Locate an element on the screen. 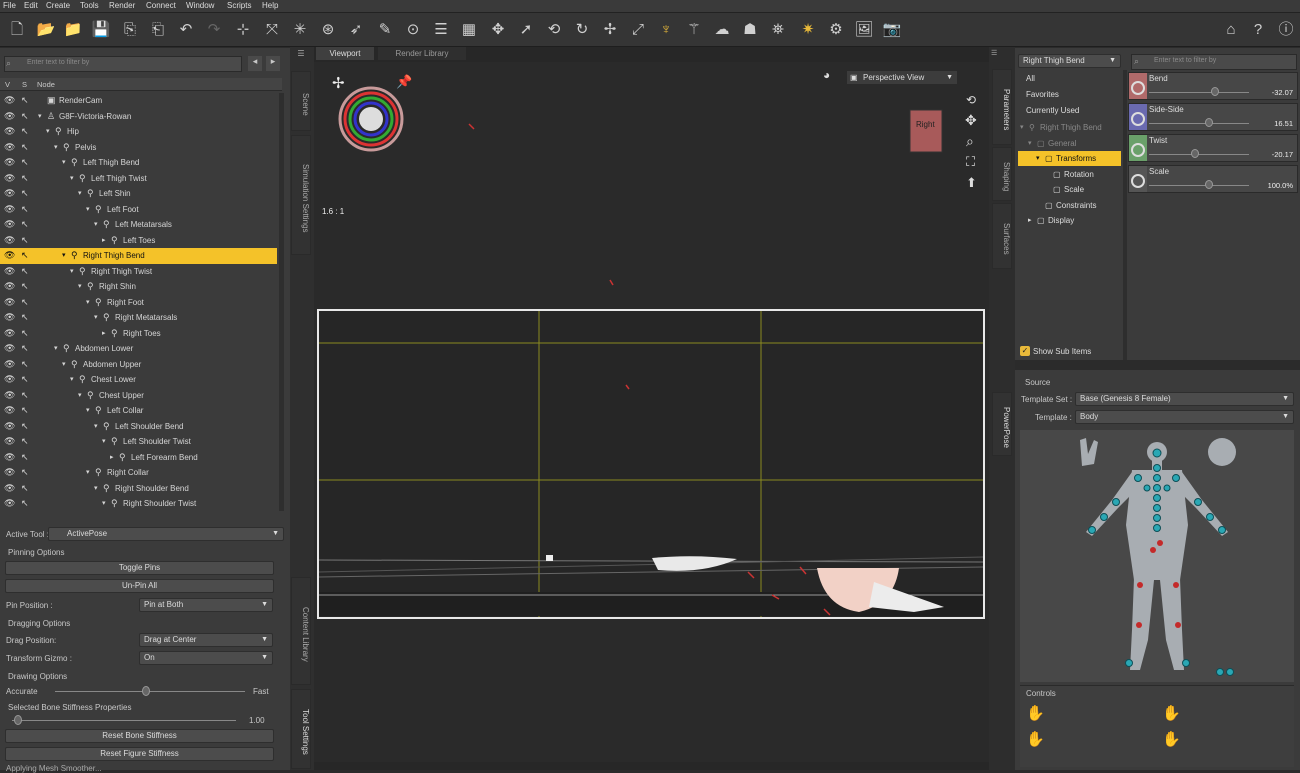 The image size is (1300, 773). unpin-all-button: Un-Pin All is located at coordinates (139, 586).